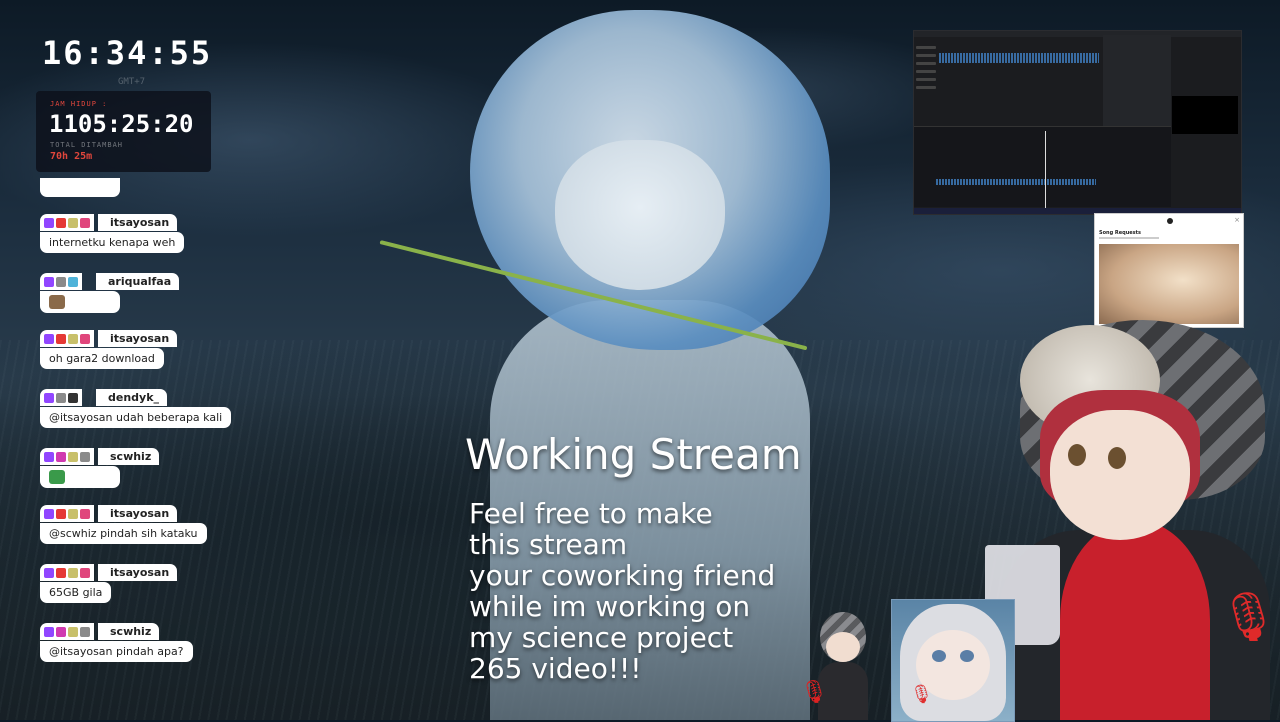 The height and width of the screenshot is (722, 1280). Describe the element at coordinates (136, 417) in the screenshot. I see `chat-text: @itsayosan udah beberapa kali` at that location.